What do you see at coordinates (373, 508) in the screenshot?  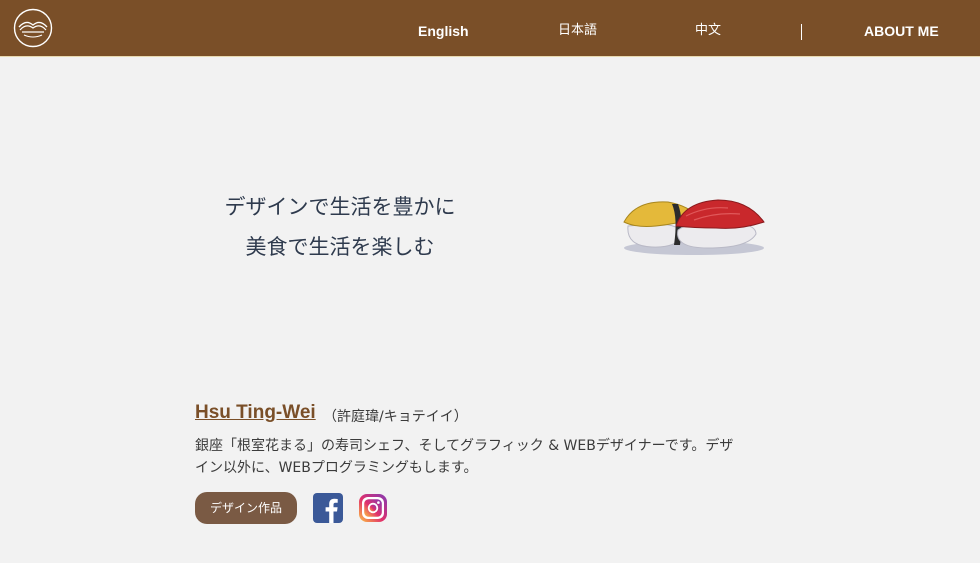 I see `instagram-icon` at bounding box center [373, 508].